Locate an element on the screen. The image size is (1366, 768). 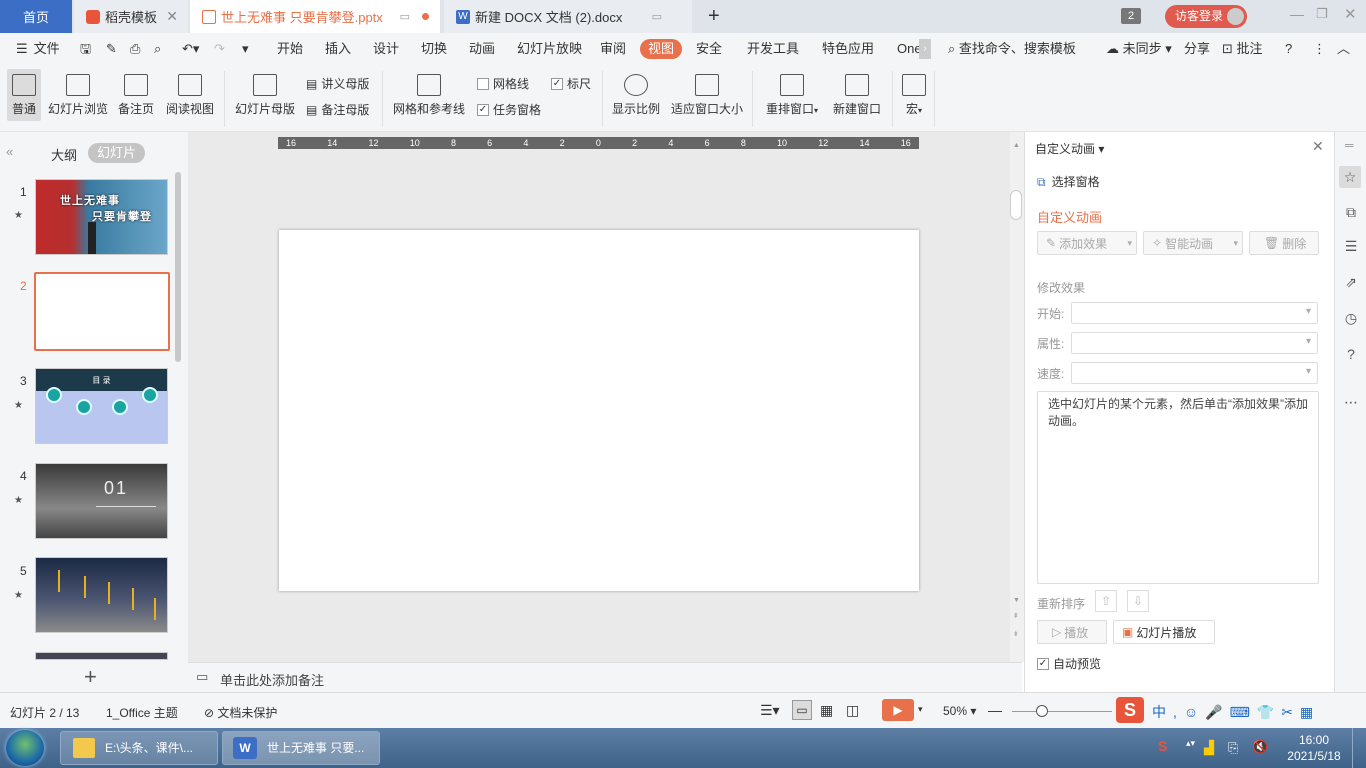
volume-muted-icon: 🔇 is located at coordinates (1260, 747).